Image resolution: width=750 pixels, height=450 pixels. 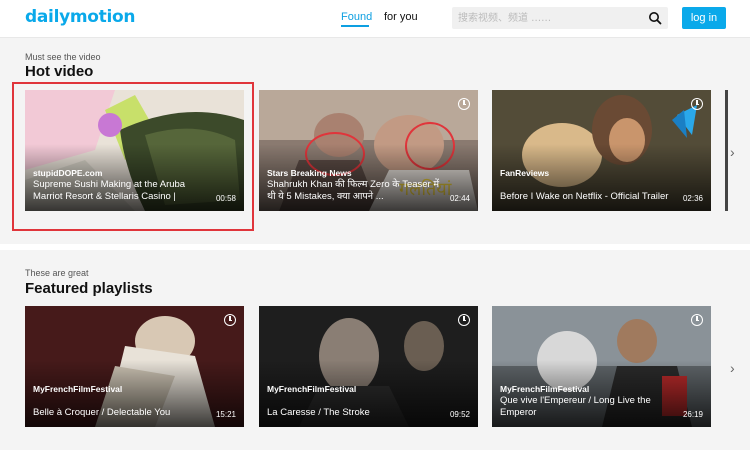 I want to click on search-input, so click(x=548, y=18).